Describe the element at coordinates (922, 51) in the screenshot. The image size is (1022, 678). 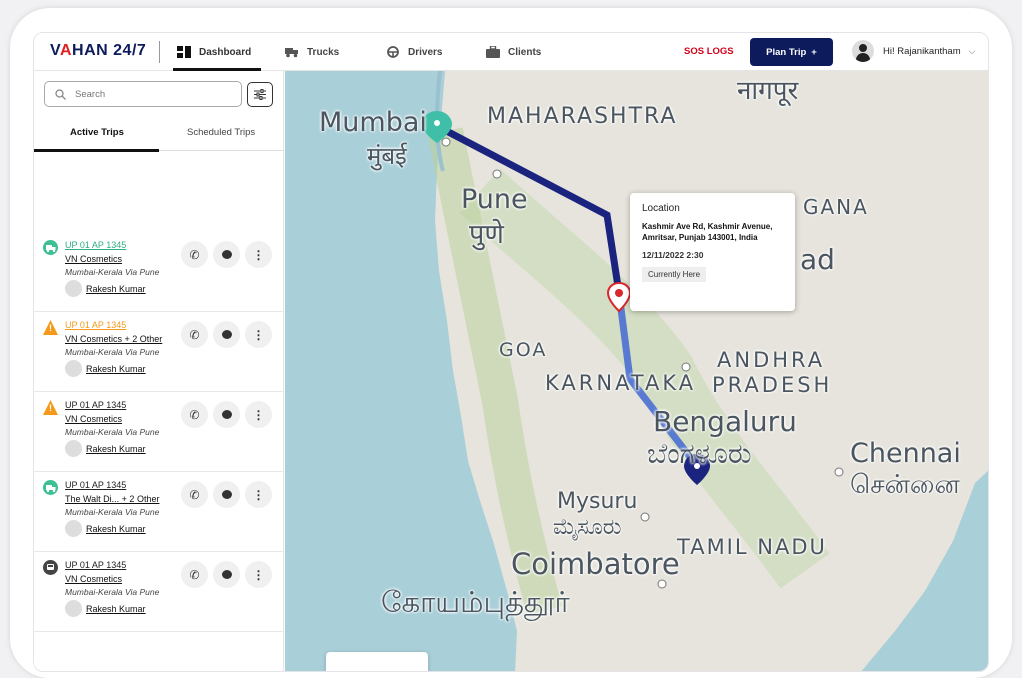
I see `user-greeting: Hi! Rajanikantham` at that location.